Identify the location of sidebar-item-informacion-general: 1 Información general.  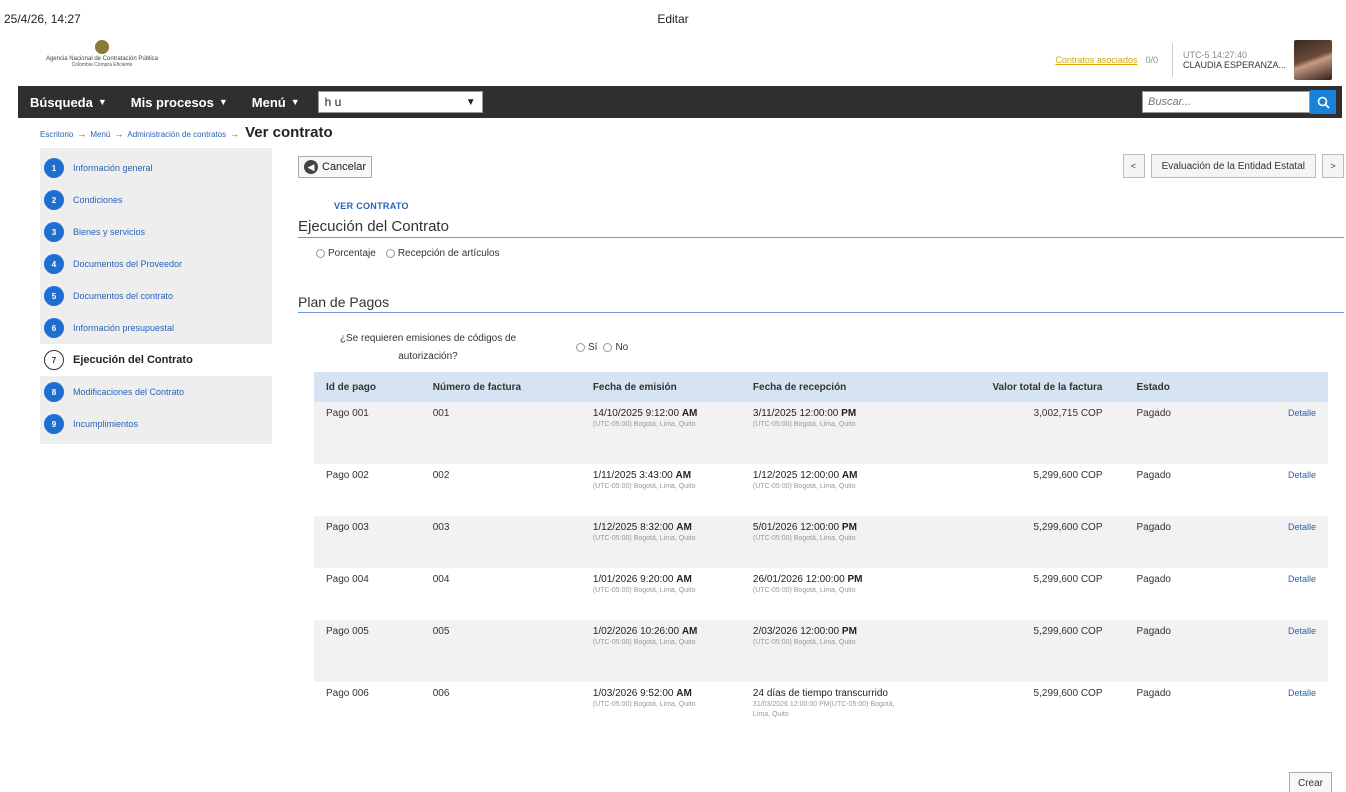
(156, 168).